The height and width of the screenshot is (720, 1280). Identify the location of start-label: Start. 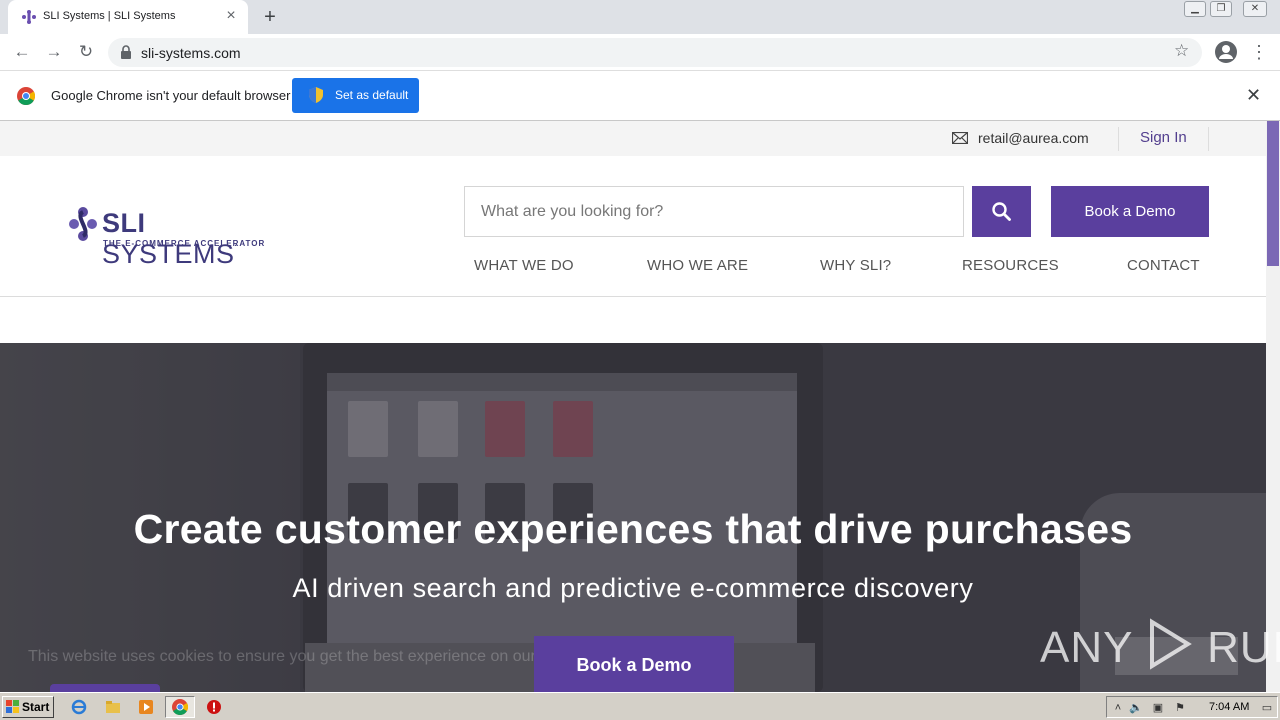
(36, 707).